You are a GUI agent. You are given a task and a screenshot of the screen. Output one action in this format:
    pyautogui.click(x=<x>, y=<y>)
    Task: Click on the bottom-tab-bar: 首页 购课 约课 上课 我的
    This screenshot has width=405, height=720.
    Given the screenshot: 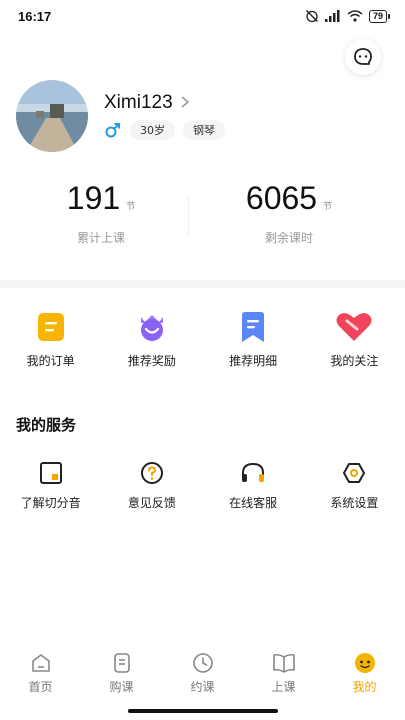 What is the action you would take?
    pyautogui.click(x=202, y=674)
    